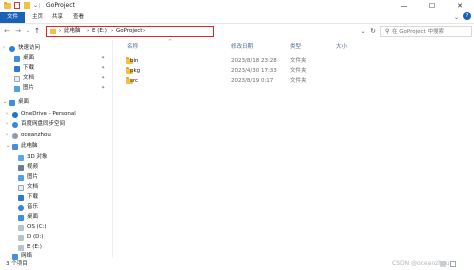 Image resolution: width=474 pixels, height=270 pixels. I want to click on tab-home: 主页, so click(37, 17).